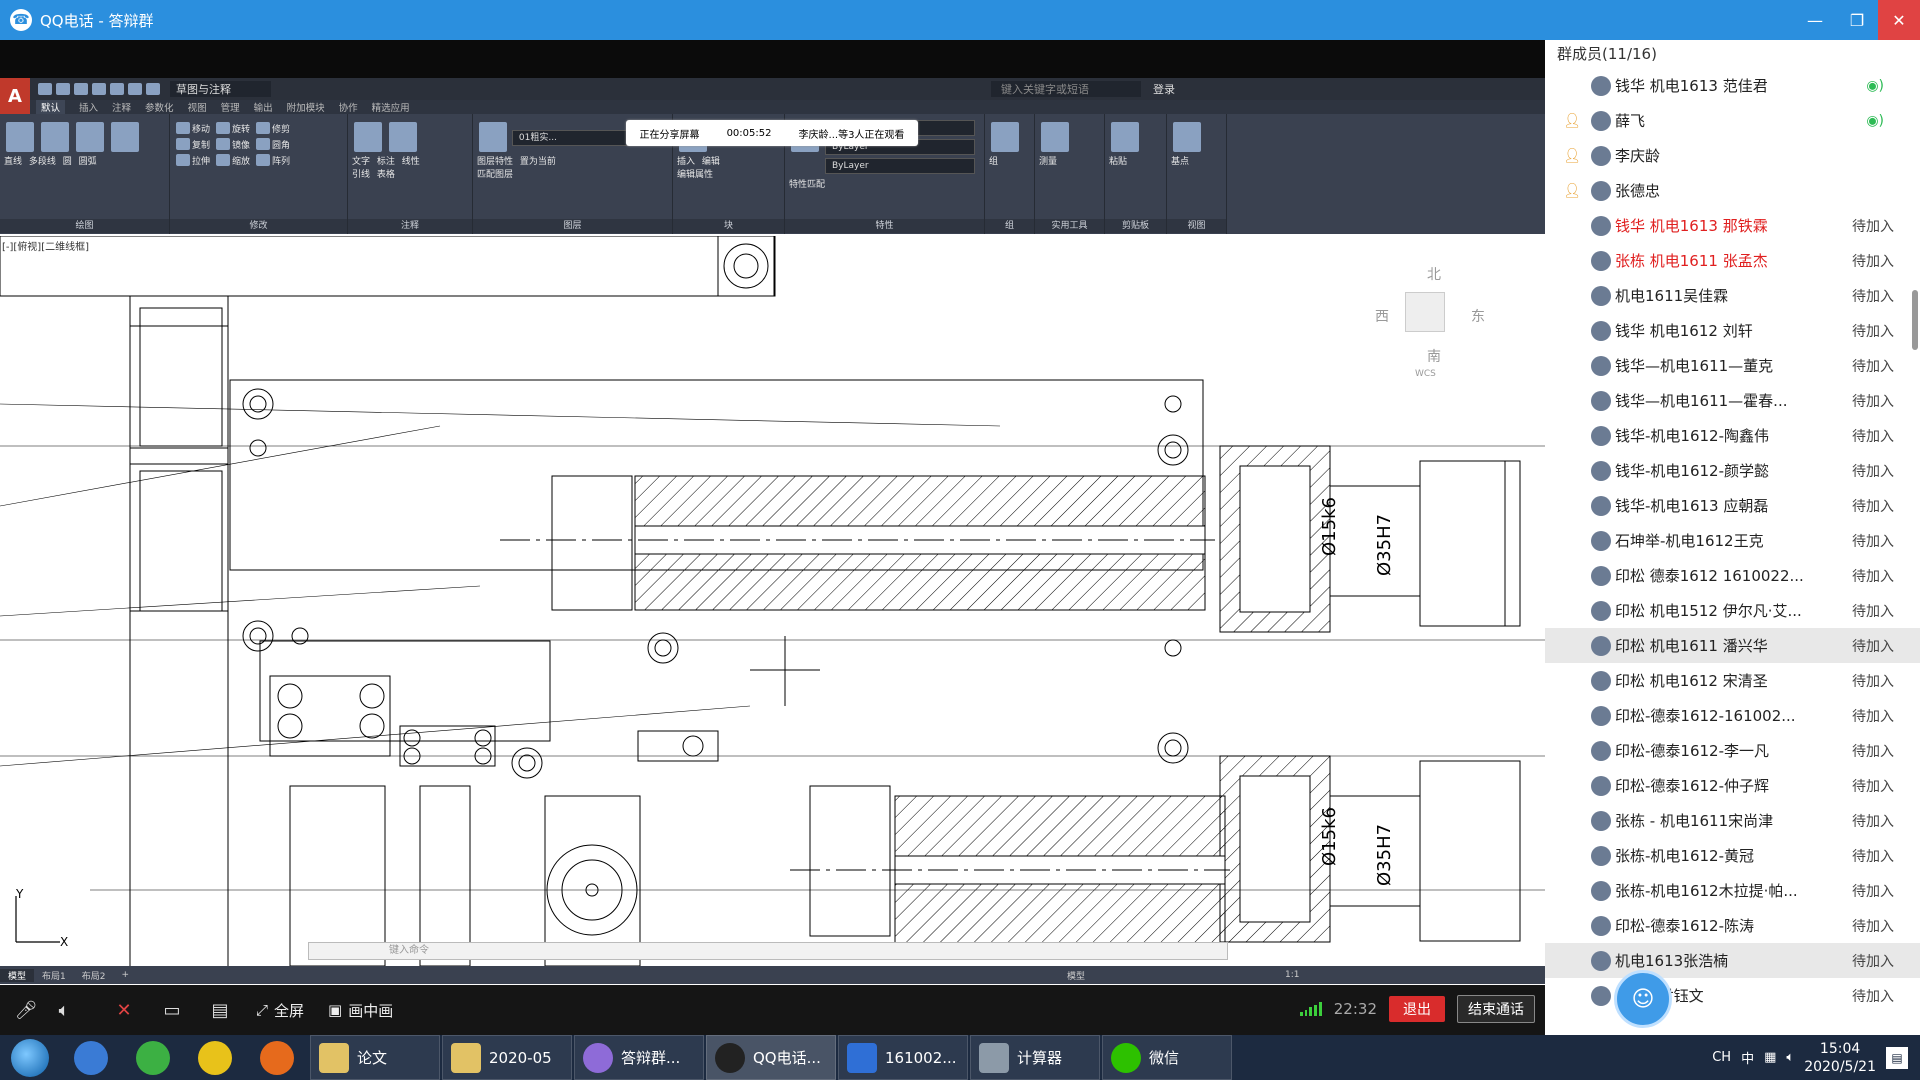 This screenshot has width=1920, height=1080. I want to click on text-tool-icon, so click(368, 137).